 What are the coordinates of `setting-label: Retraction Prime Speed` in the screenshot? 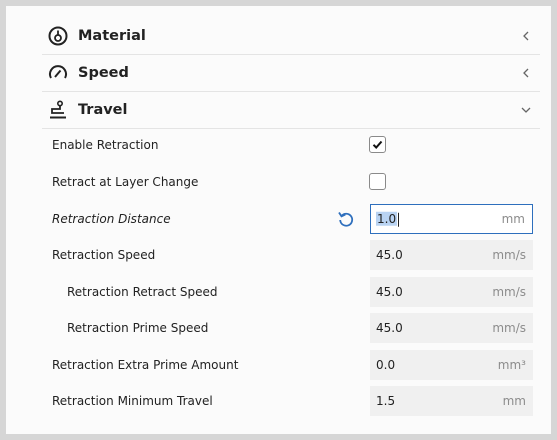 It's located at (138, 328).